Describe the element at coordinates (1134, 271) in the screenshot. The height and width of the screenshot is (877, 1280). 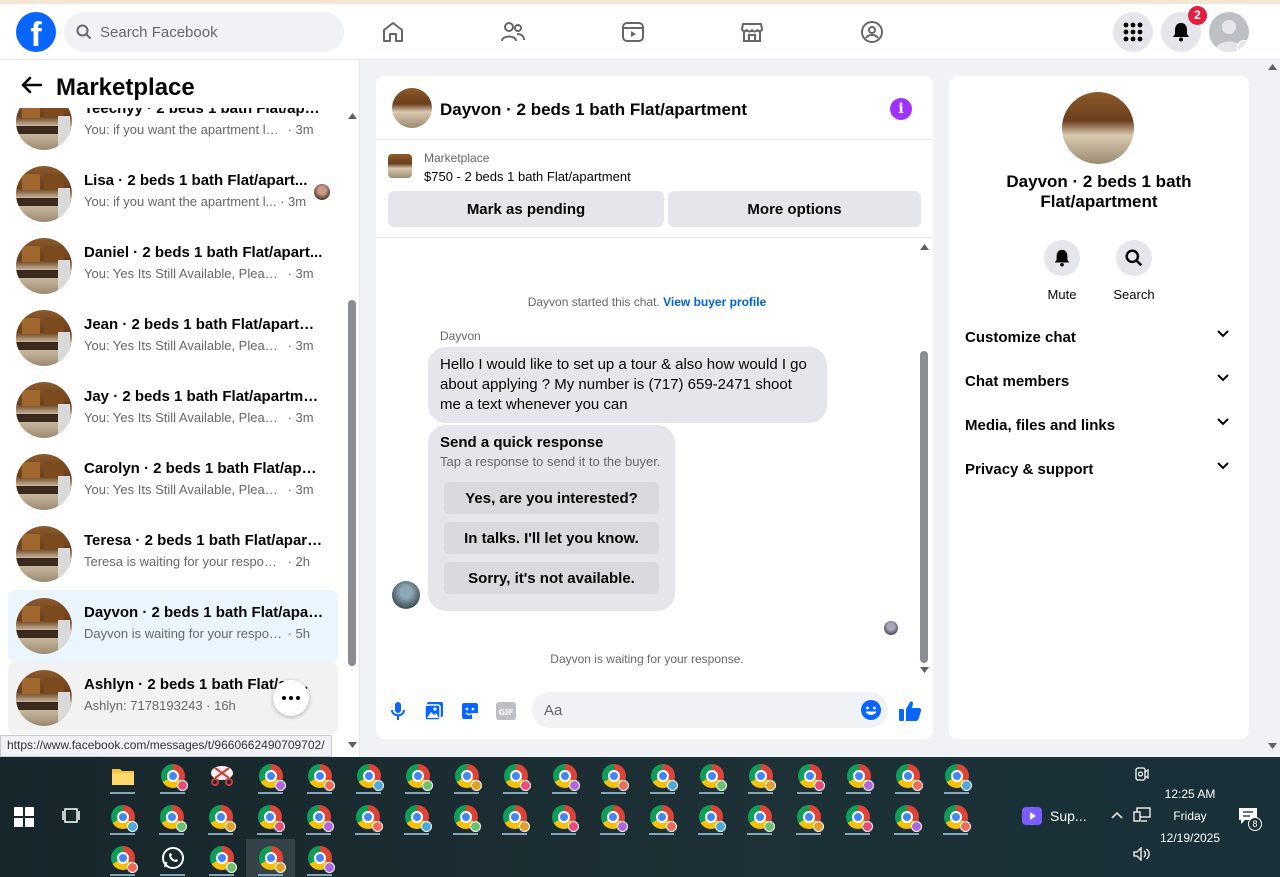
I see `search-action: Search` at that location.